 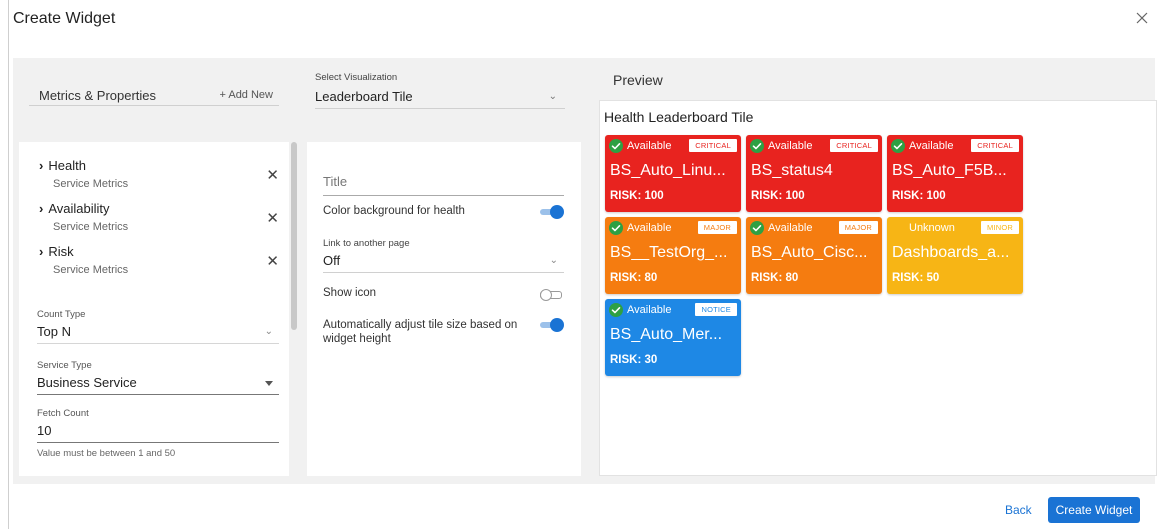 I want to click on link-page-select: Link to another page Off ⌄, so click(x=443, y=255).